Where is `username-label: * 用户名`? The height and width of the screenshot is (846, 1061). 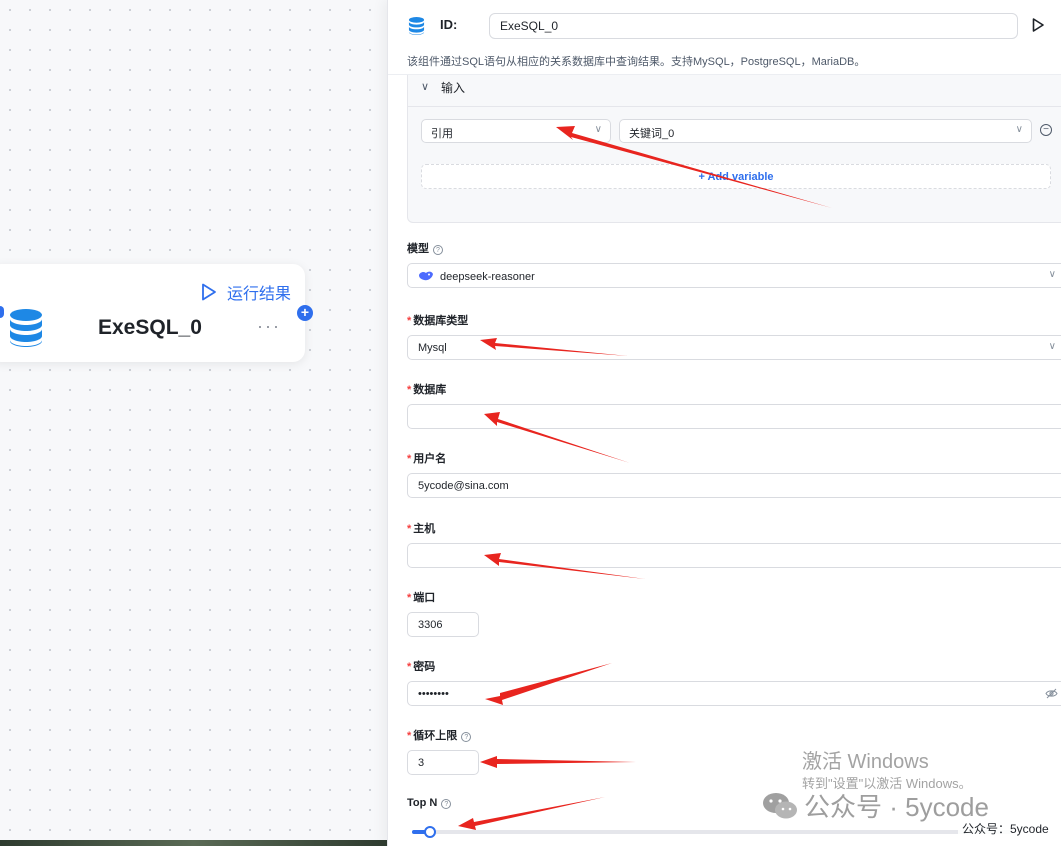
username-label: * 用户名 is located at coordinates (426, 458).